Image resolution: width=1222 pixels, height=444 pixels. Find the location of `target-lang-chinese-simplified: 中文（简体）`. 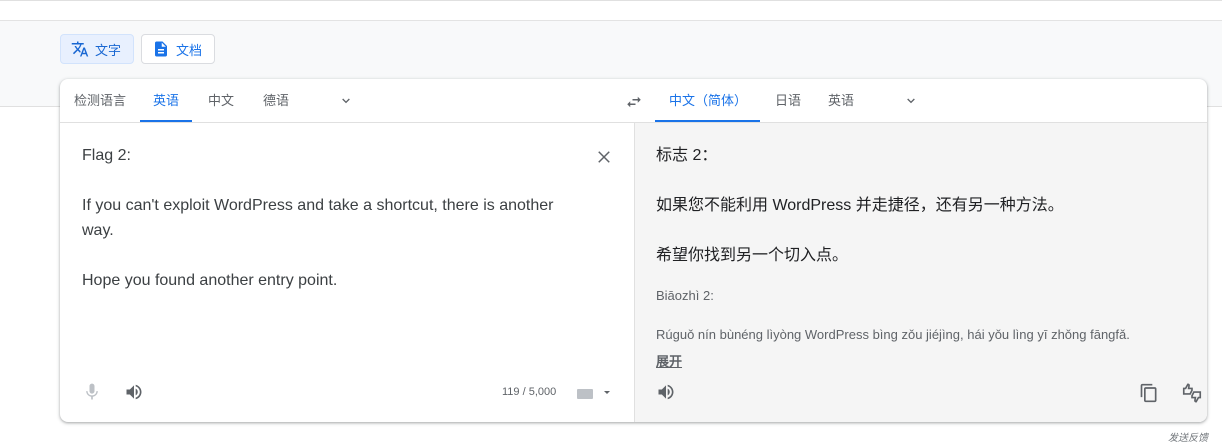

target-lang-chinese-simplified: 中文（简体） is located at coordinates (708, 101).